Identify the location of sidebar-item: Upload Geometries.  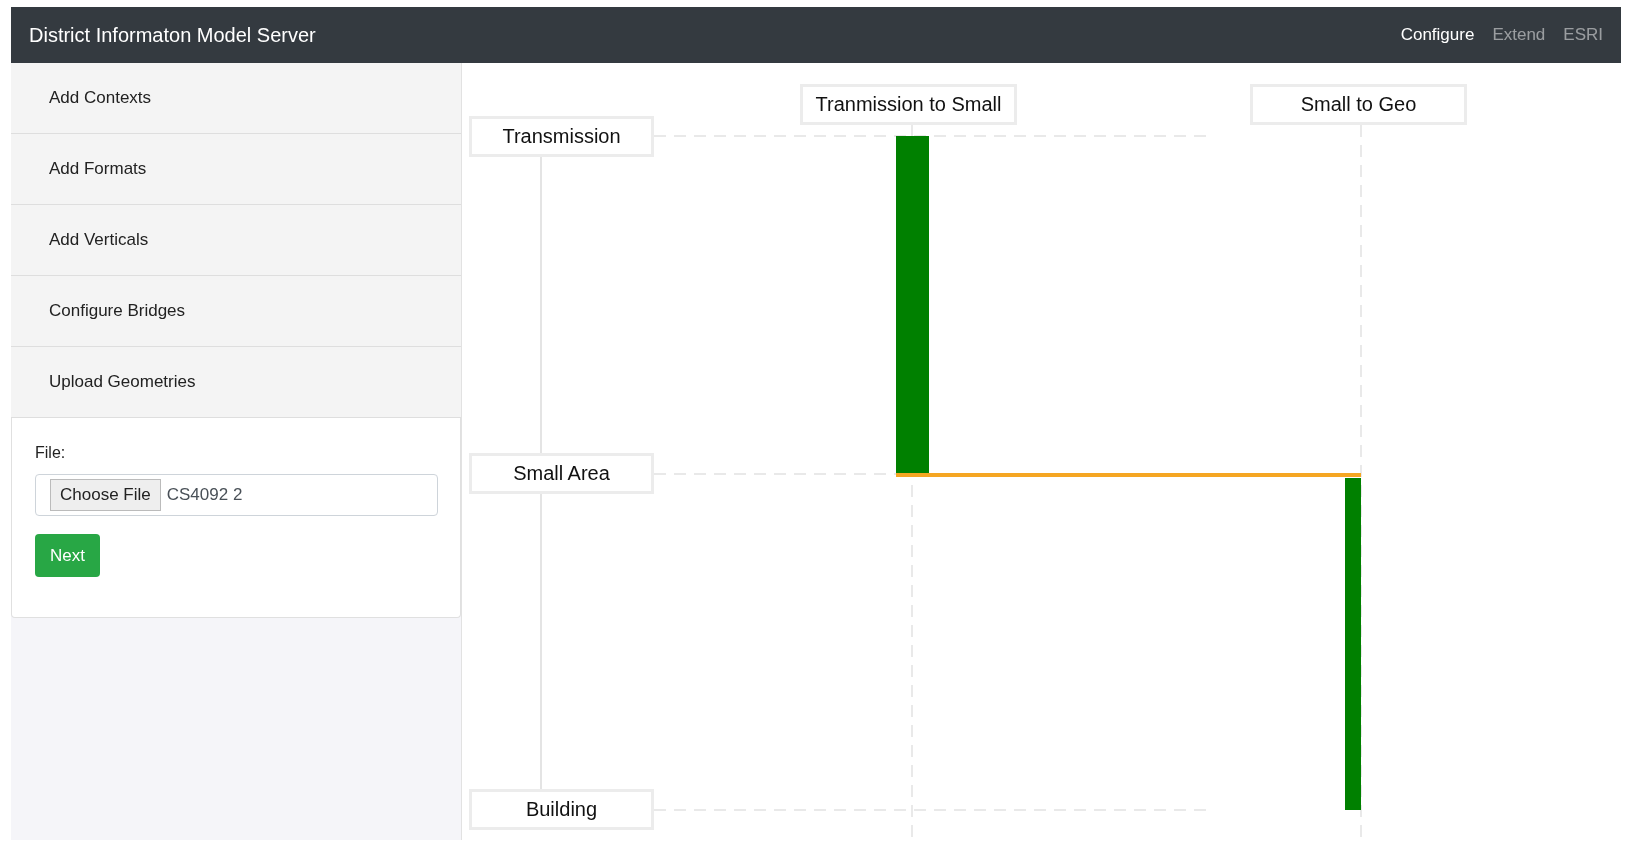
(236, 382).